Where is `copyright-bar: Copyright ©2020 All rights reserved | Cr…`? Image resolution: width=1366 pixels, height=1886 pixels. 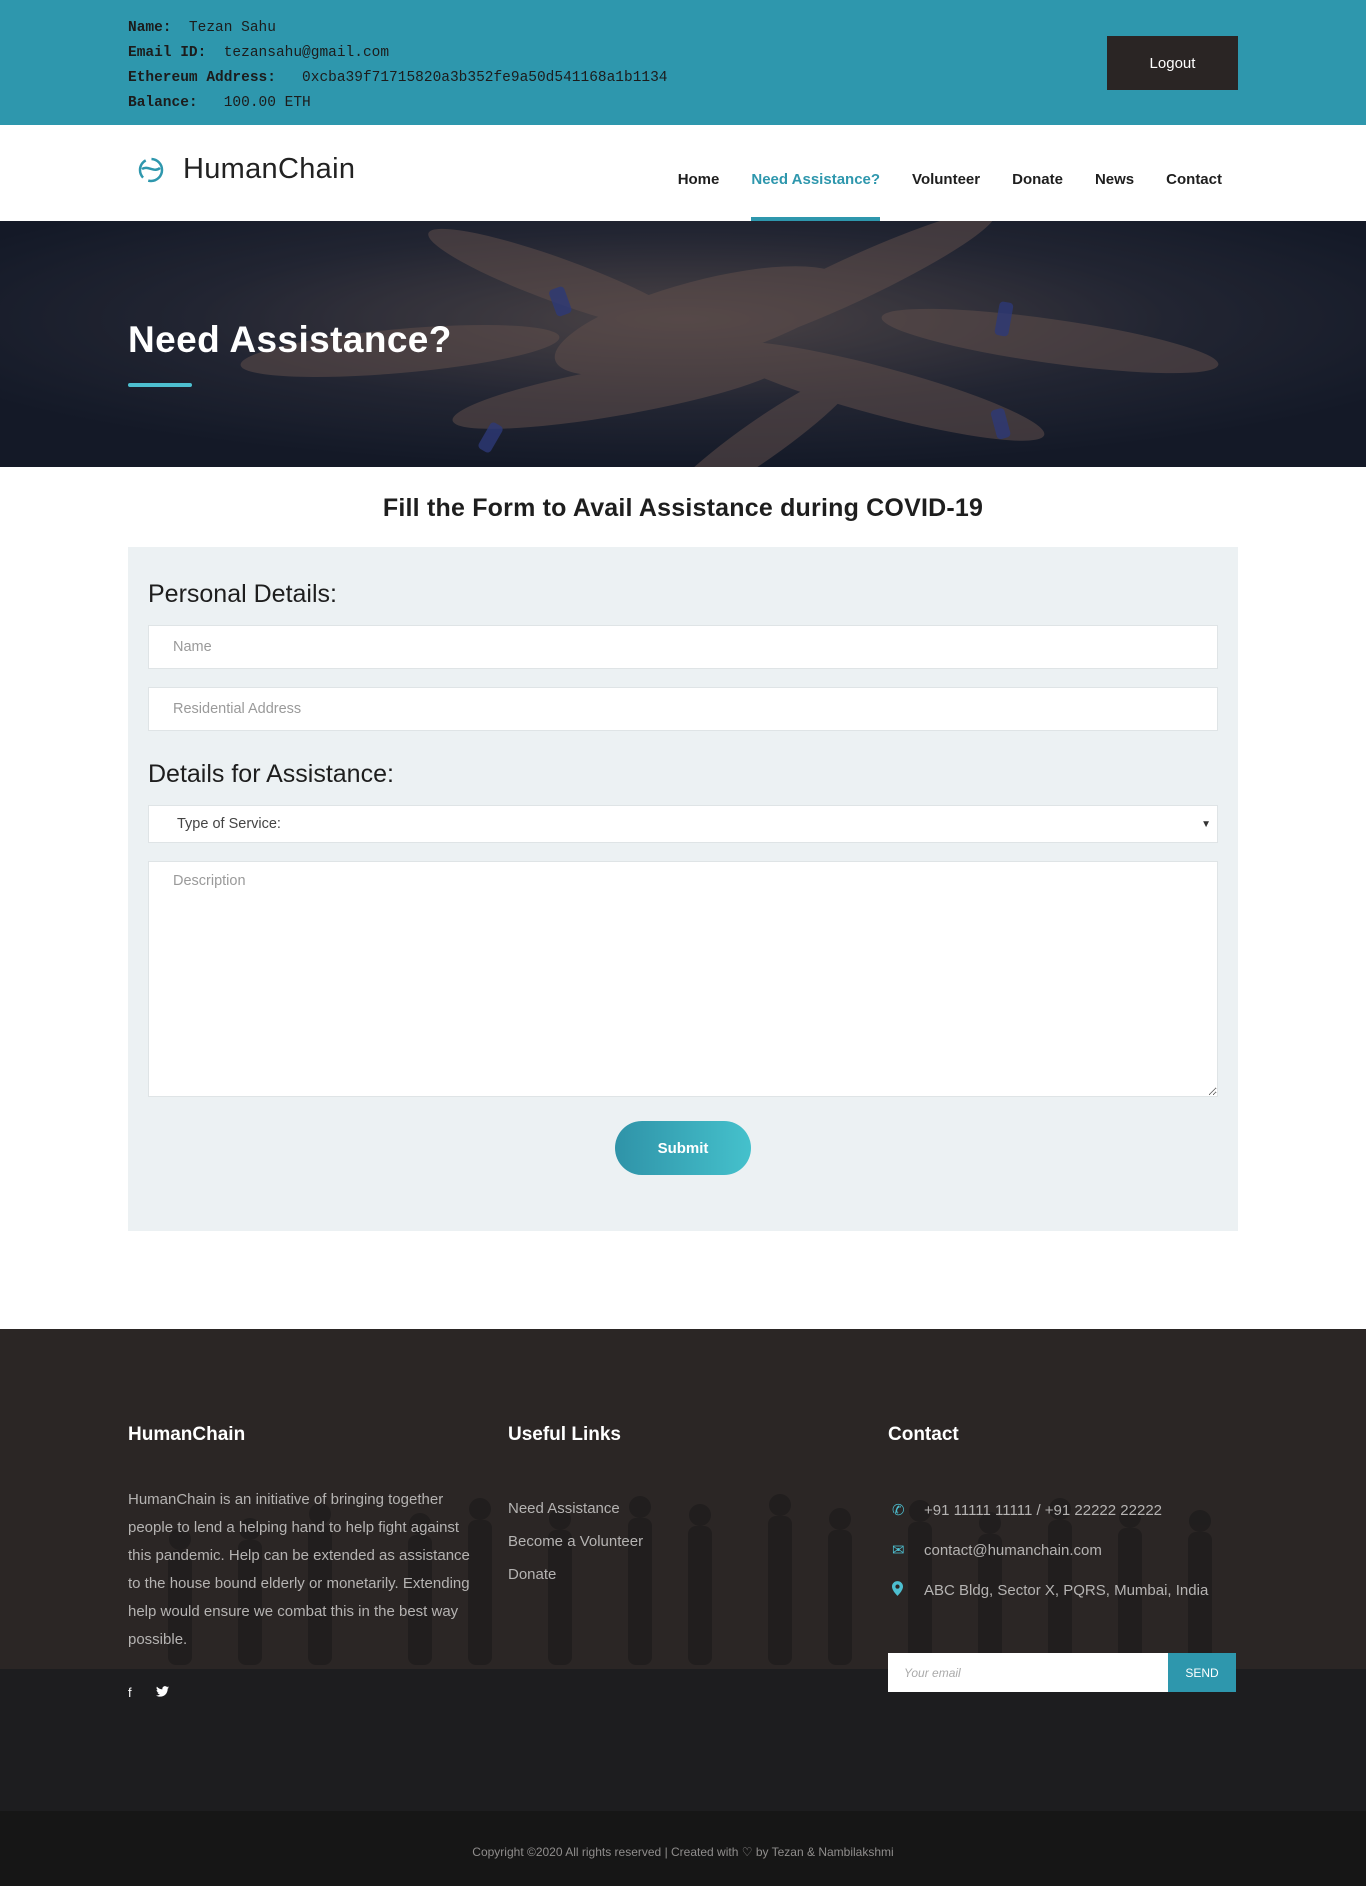
copyright-bar: Copyright ©2020 All rights reserved | Cr… is located at coordinates (683, 1848).